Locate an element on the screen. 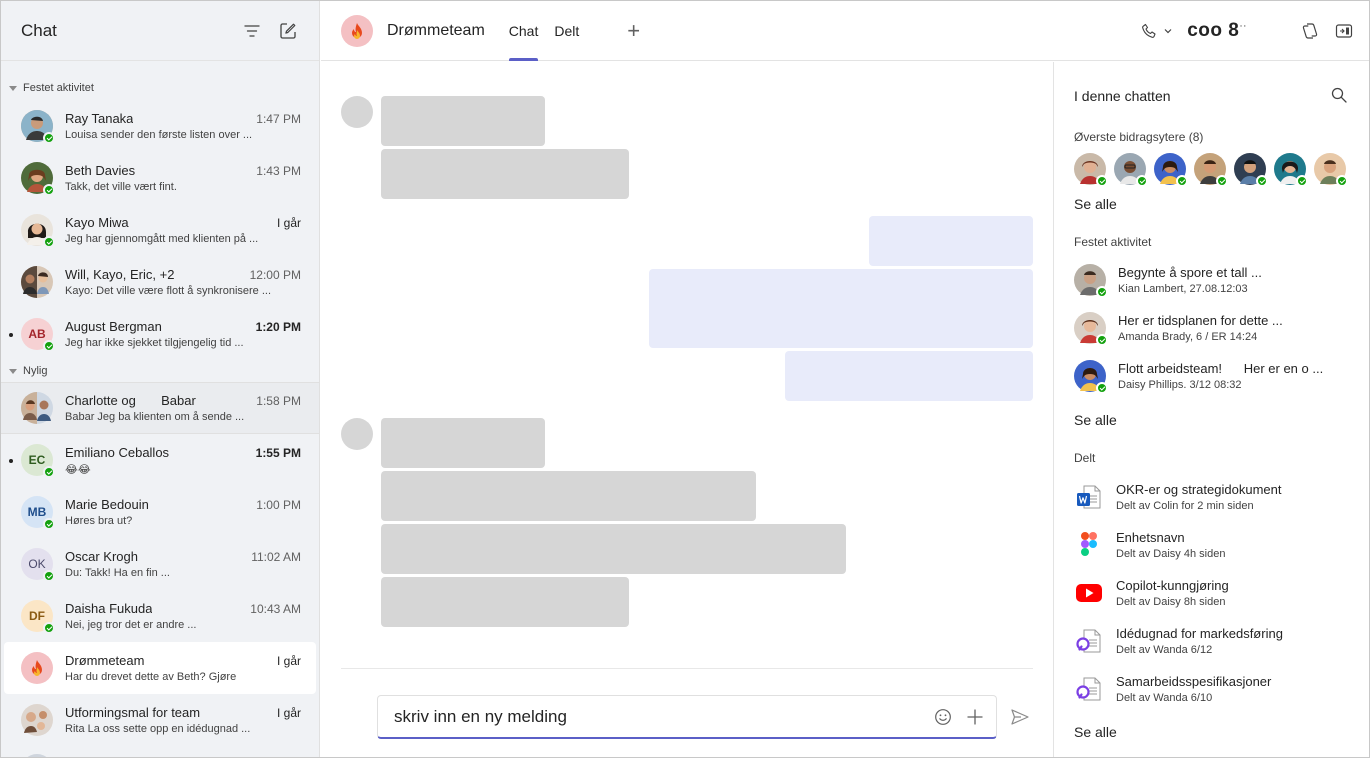 This screenshot has width=1370, height=758. call-button is located at coordinates (1157, 31).